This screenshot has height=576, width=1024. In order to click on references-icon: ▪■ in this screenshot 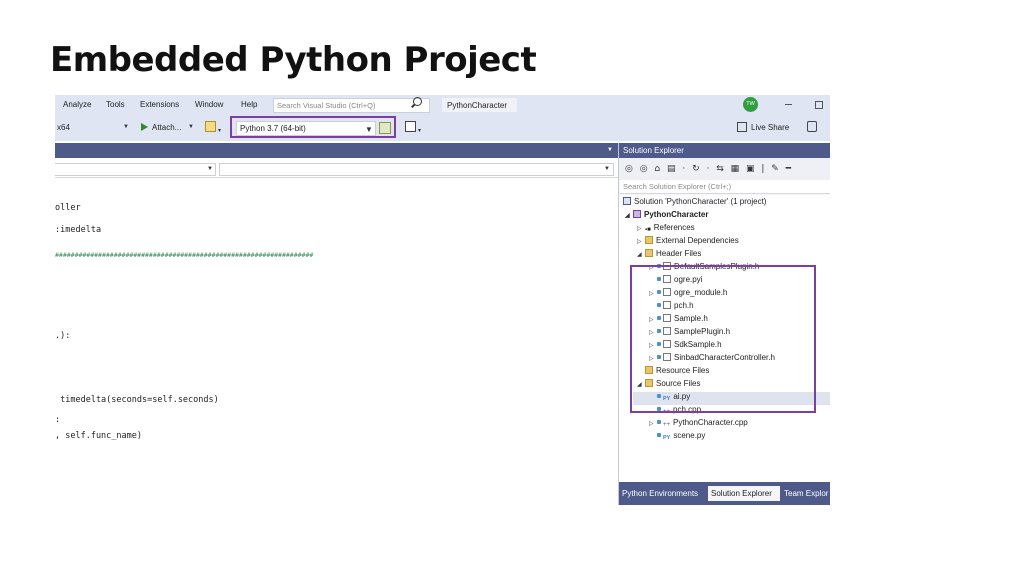, I will do `click(648, 231)`.